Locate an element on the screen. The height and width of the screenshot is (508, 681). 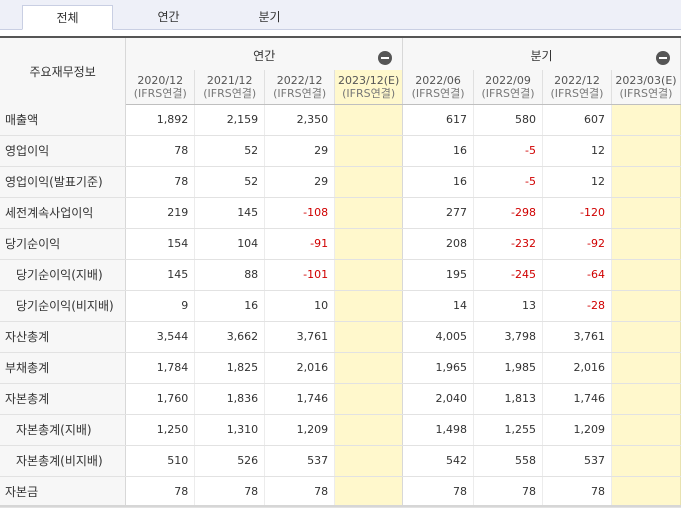
table-cell: 1,255 is located at coordinates (508, 430).